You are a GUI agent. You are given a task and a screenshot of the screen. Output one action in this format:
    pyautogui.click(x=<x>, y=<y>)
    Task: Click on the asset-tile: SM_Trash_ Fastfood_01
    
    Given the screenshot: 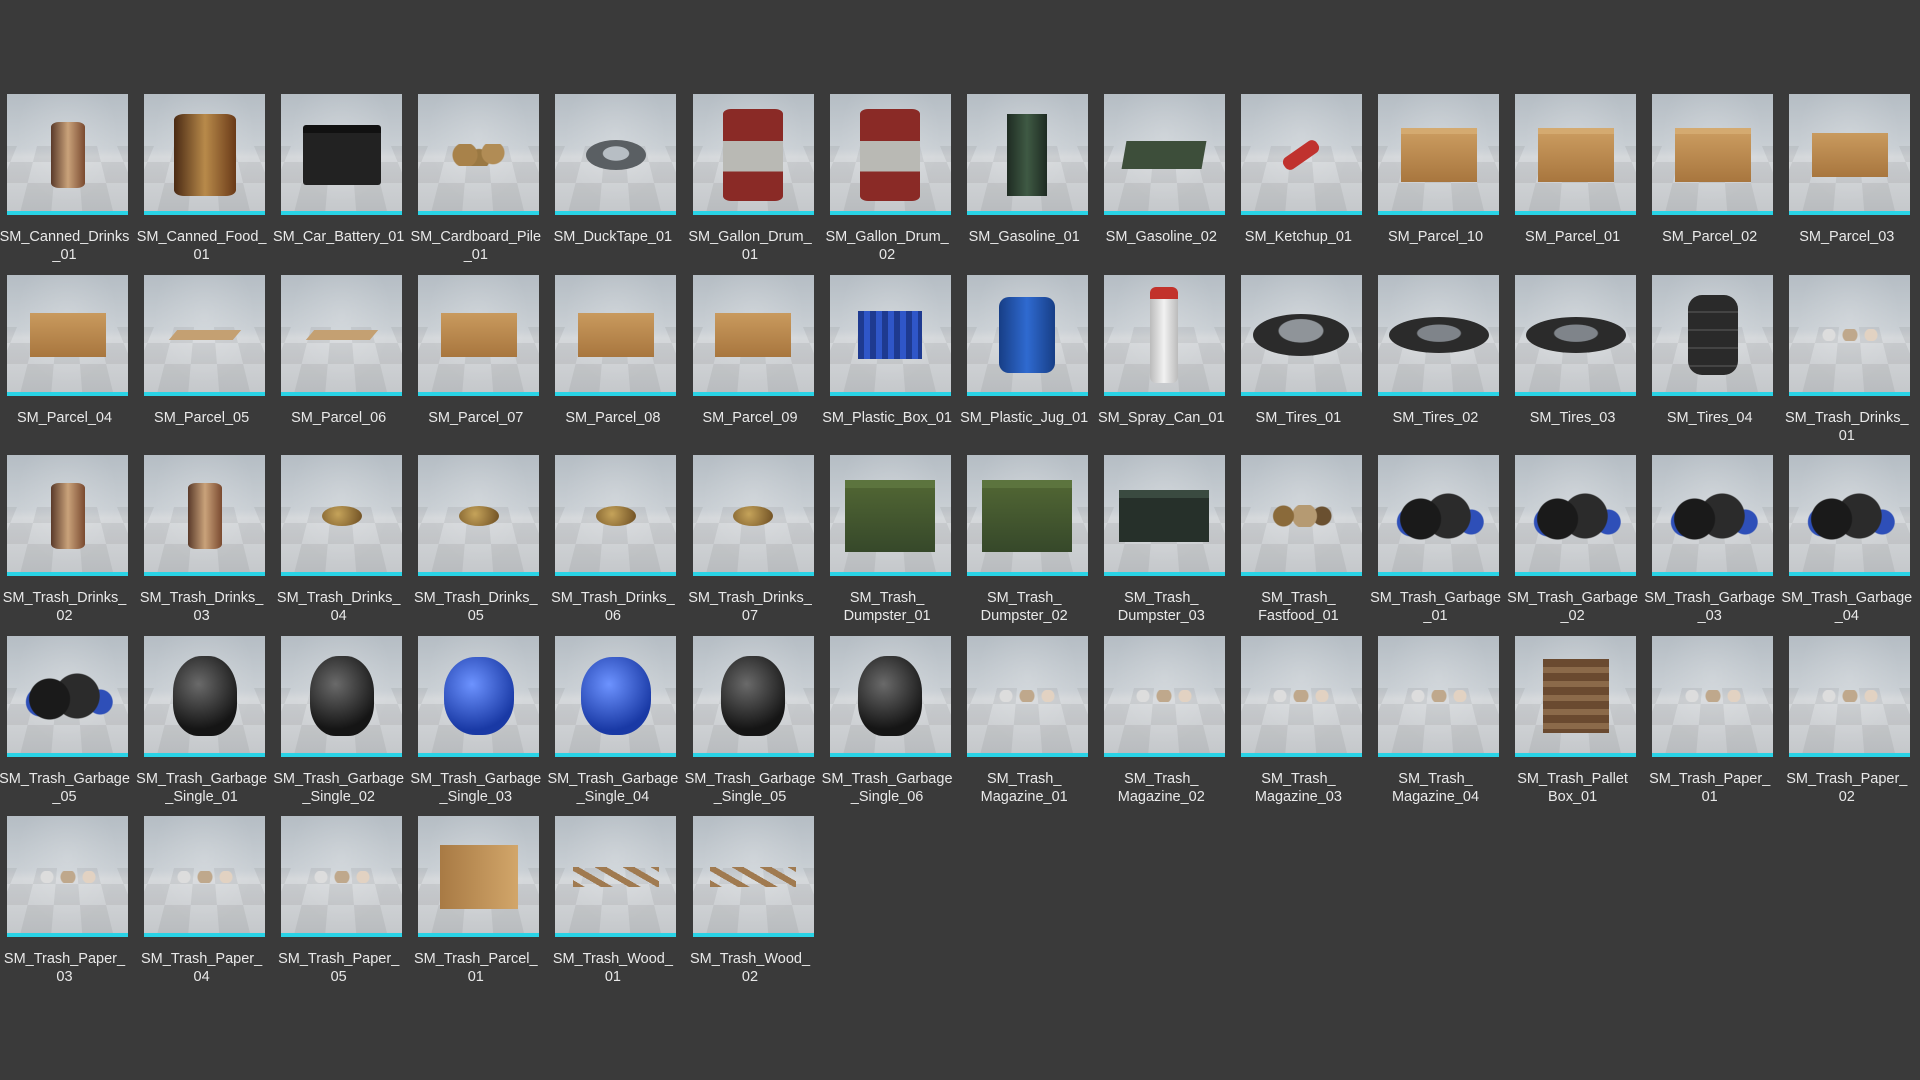 What is the action you would take?
    pyautogui.click(x=1298, y=542)
    